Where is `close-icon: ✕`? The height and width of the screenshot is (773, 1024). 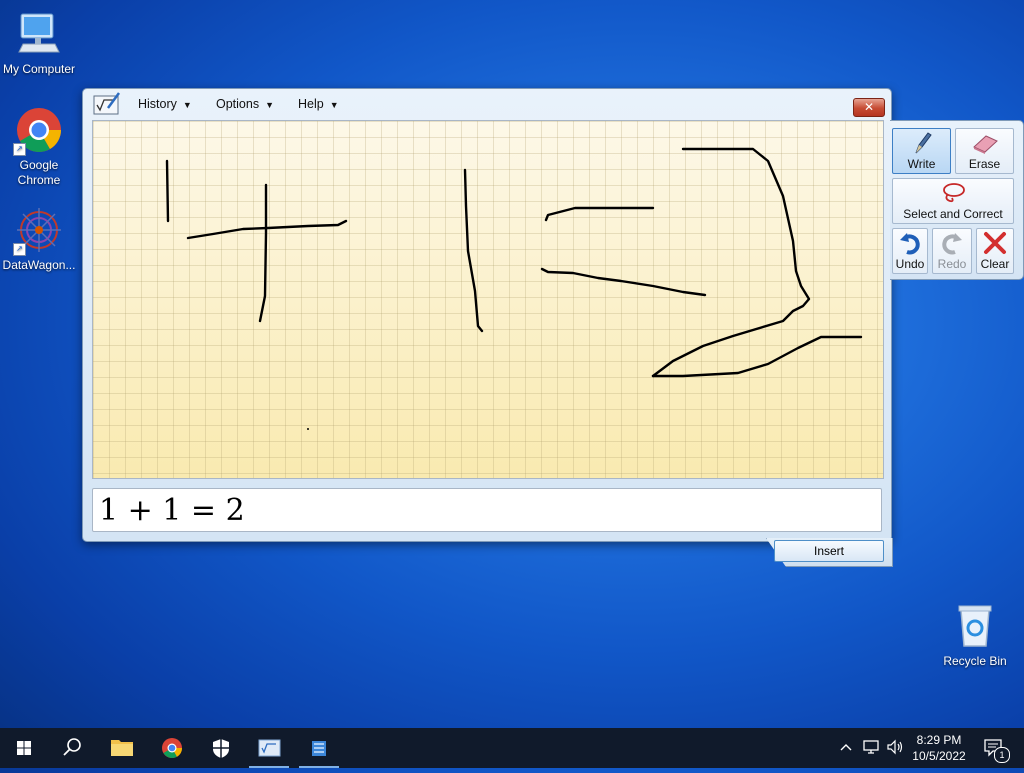 close-icon: ✕ is located at coordinates (869, 107).